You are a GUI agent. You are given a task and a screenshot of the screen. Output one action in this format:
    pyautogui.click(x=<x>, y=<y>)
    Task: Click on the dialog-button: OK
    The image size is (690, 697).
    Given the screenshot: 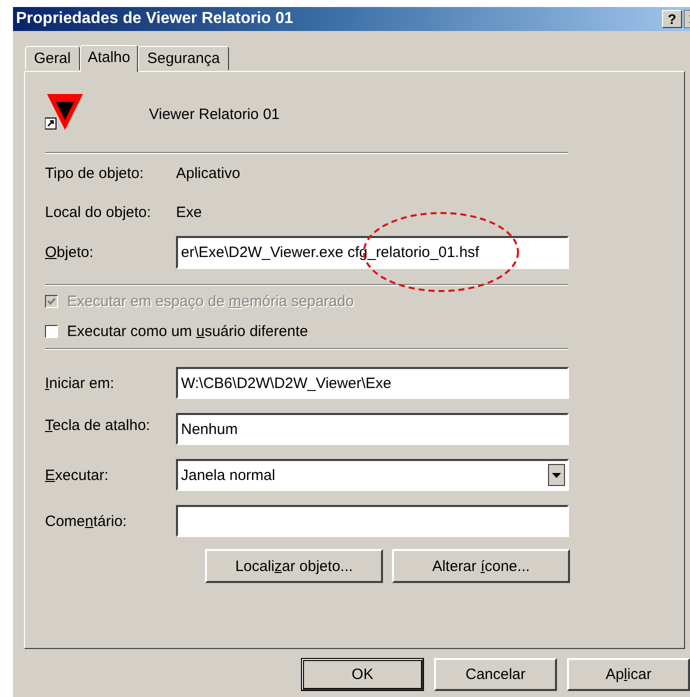 What is the action you would take?
    pyautogui.click(x=362, y=674)
    